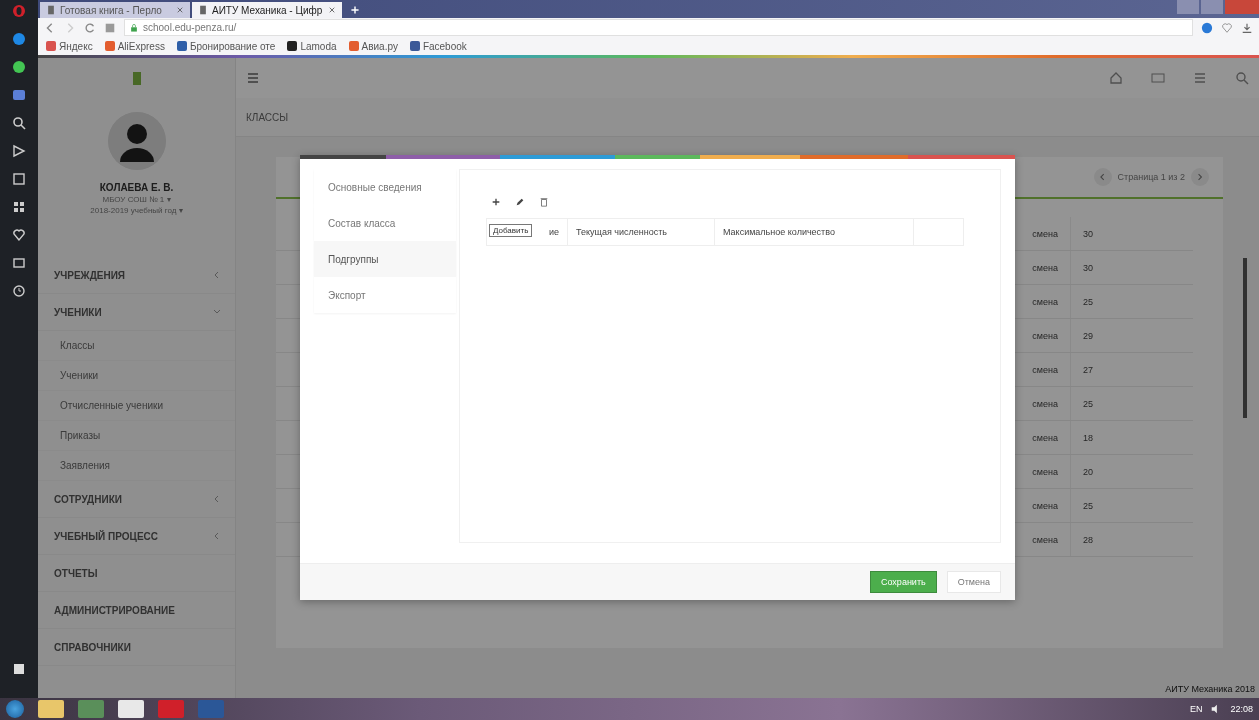 The width and height of the screenshot is (1259, 720). I want to click on menu-icon, so click(253, 78).